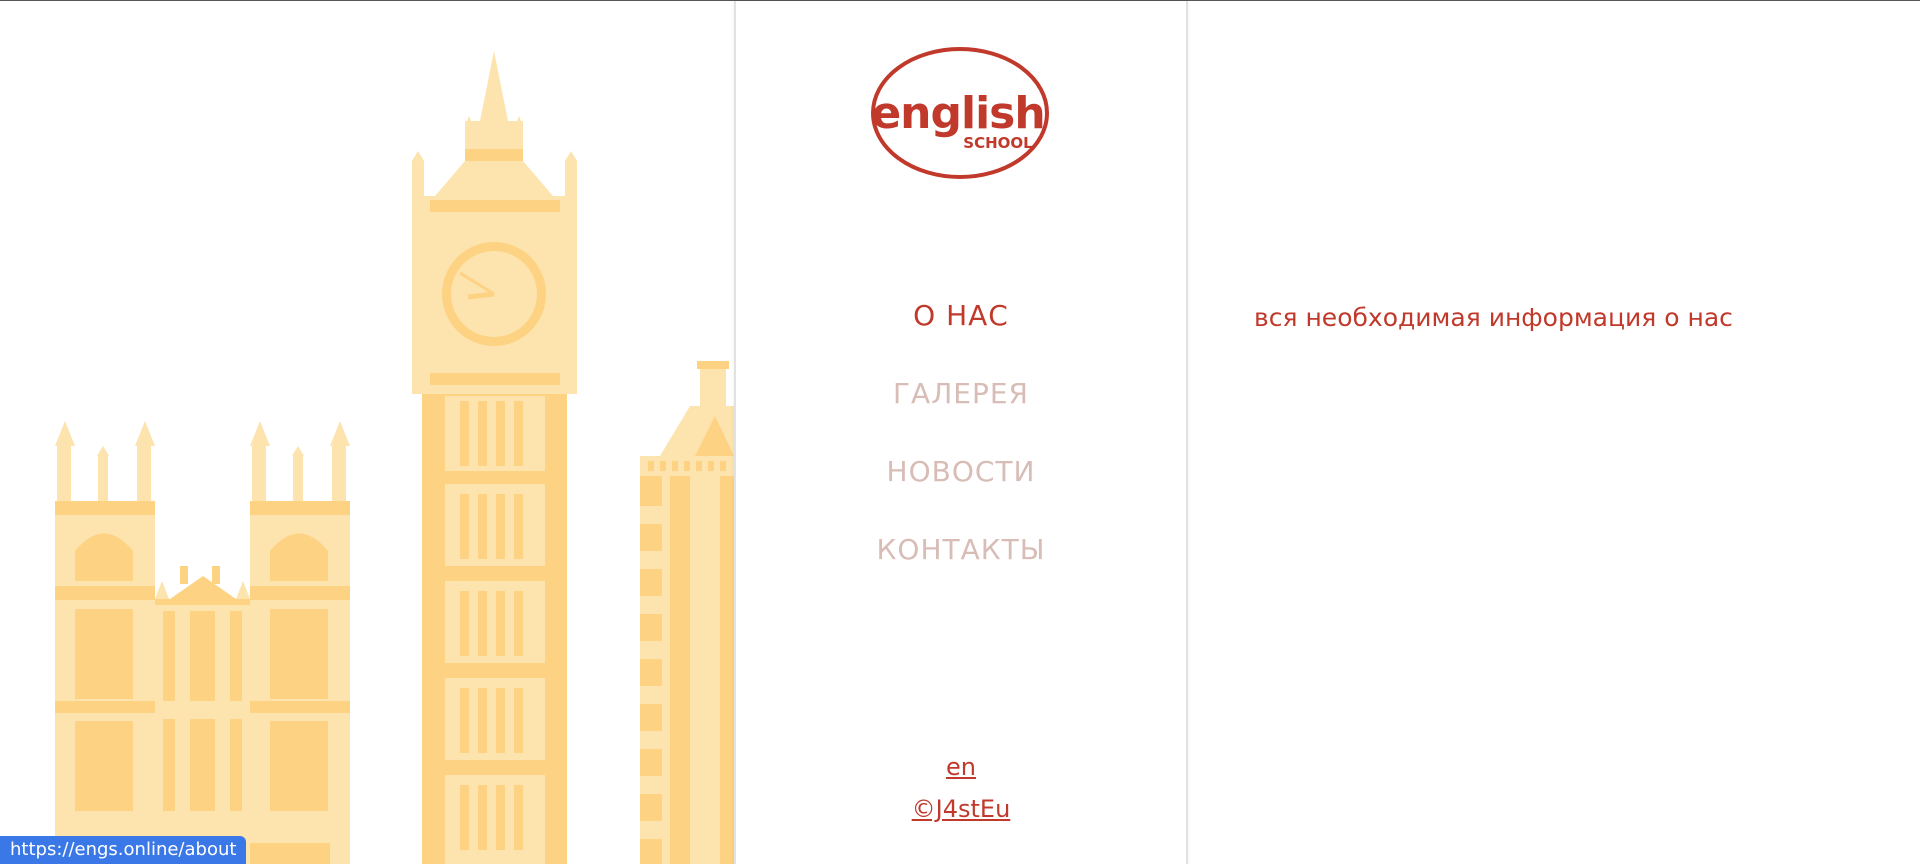 The image size is (1920, 864). Describe the element at coordinates (998, 143) in the screenshot. I see `svg-text: SCHOOL` at that location.